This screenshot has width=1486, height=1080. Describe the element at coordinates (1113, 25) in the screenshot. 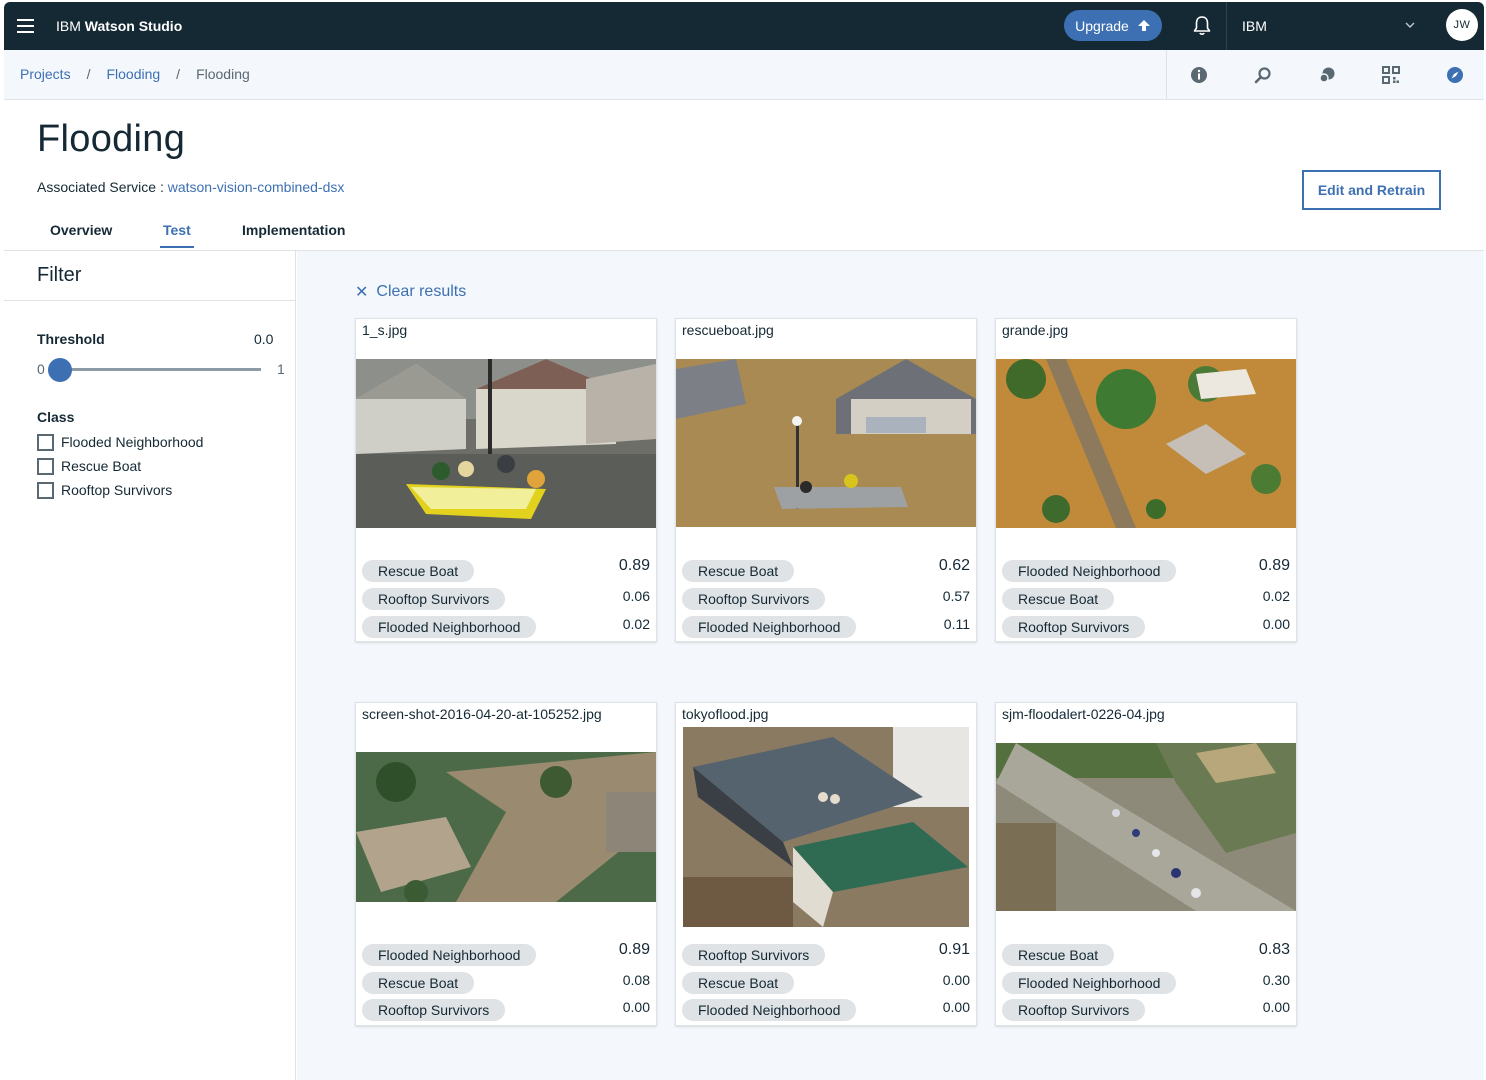

I see `upgrade-button: Upgrade` at that location.